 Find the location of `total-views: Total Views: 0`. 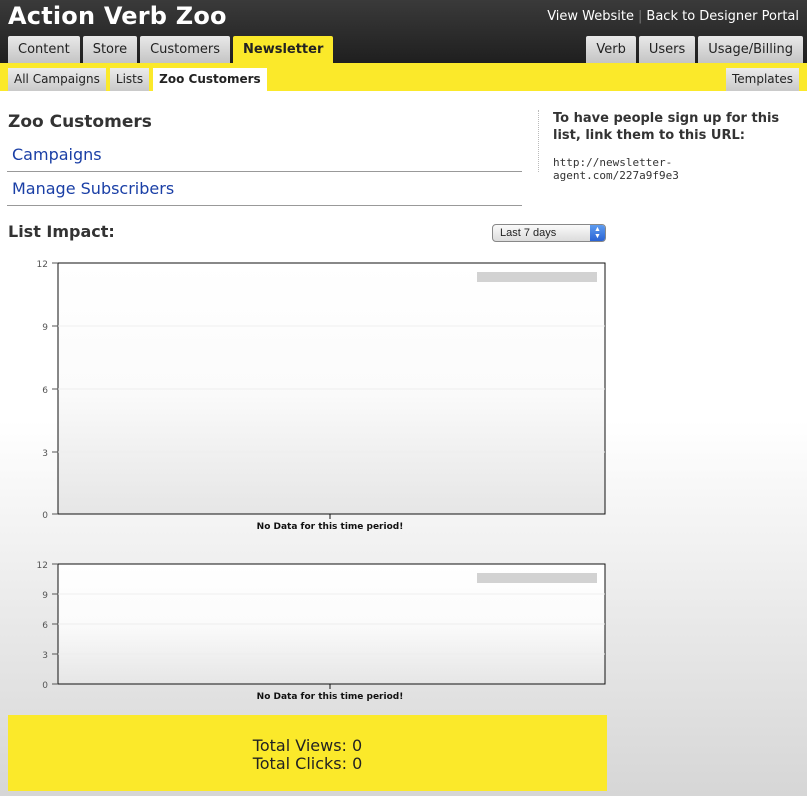

total-views: Total Views: 0 is located at coordinates (307, 745).